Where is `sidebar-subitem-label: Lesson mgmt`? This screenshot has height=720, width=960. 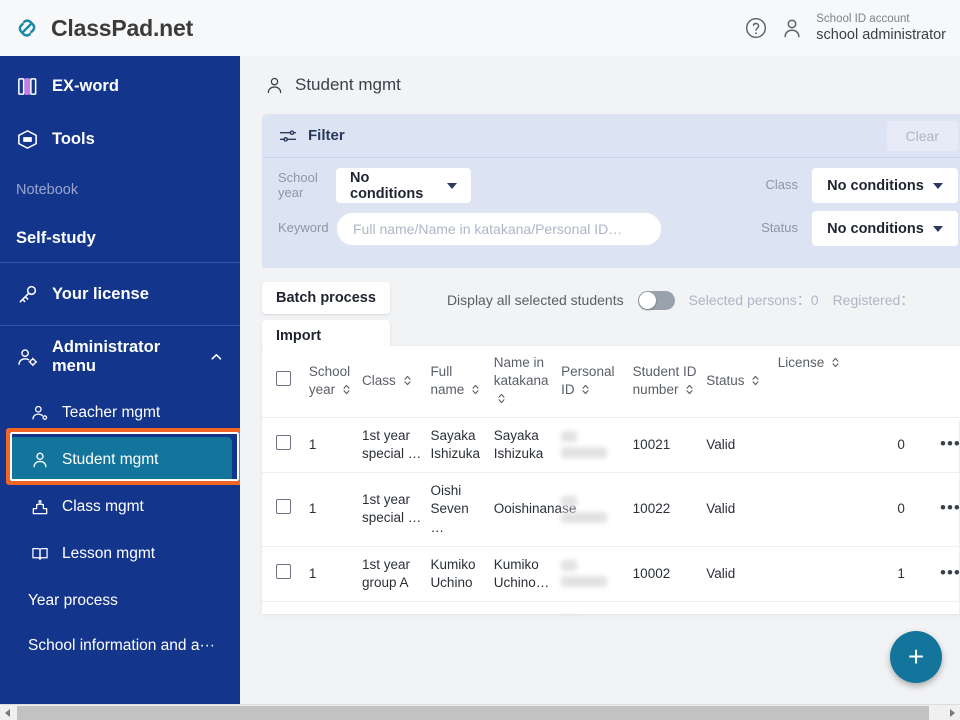 sidebar-subitem-label: Lesson mgmt is located at coordinates (109, 553).